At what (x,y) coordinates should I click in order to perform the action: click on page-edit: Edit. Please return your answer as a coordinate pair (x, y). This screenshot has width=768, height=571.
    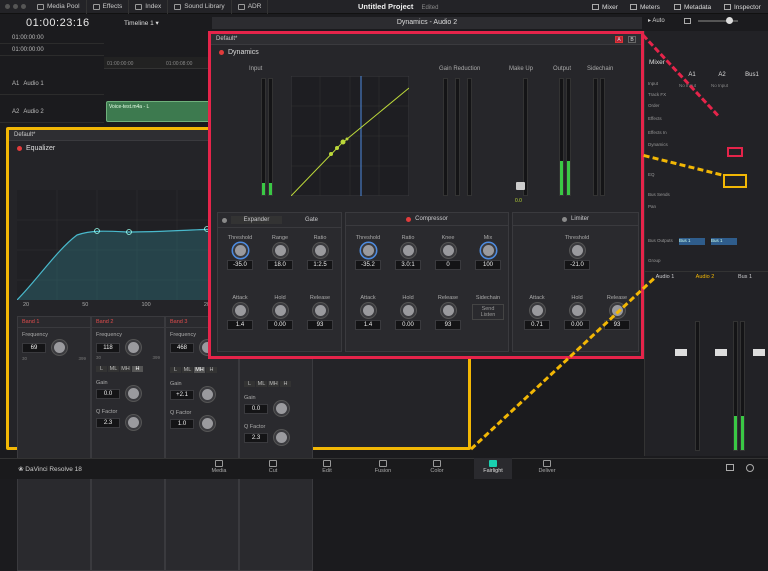
    Looking at the image, I should click on (327, 468).